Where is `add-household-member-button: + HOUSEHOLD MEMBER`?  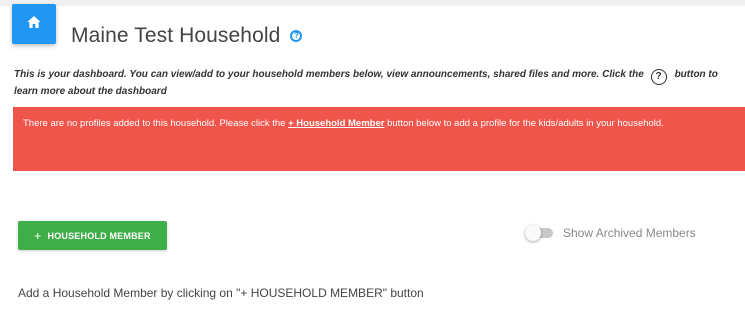 add-household-member-button: + HOUSEHOLD MEMBER is located at coordinates (92, 235).